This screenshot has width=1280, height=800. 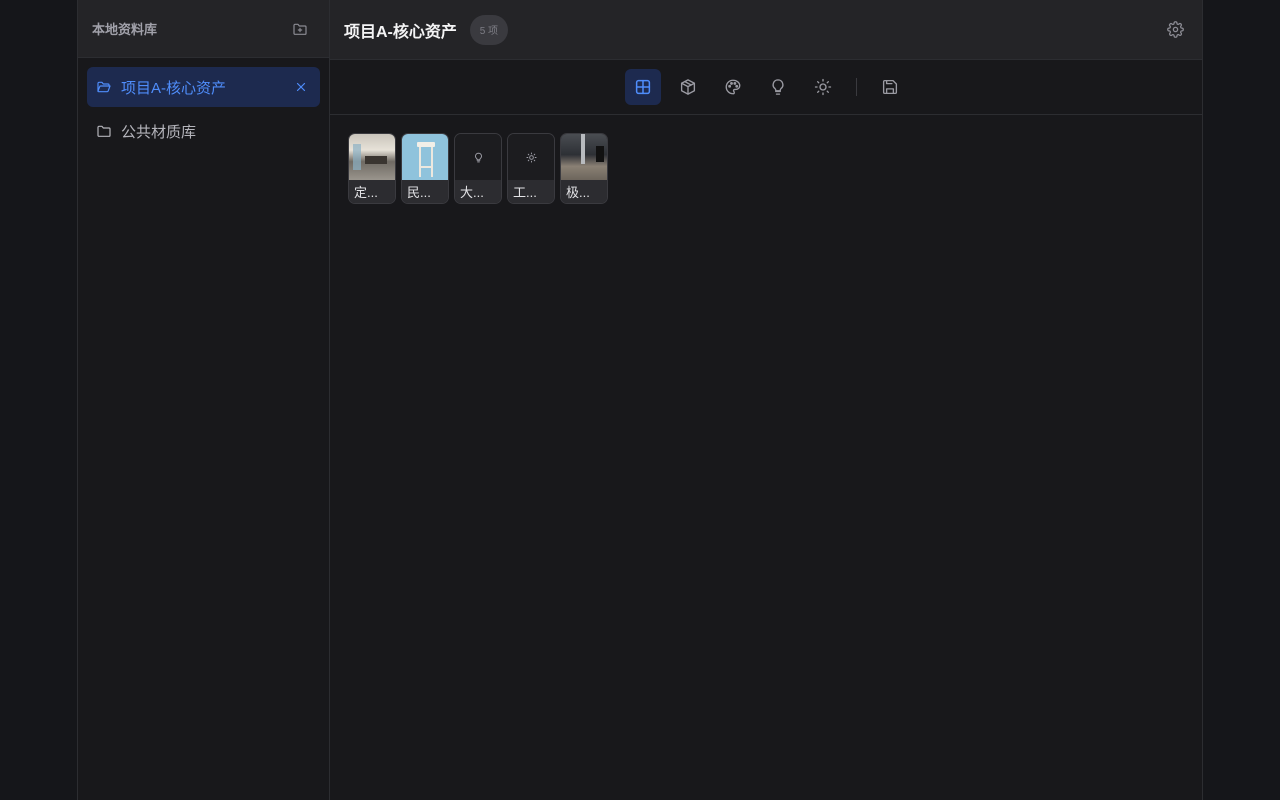 What do you see at coordinates (300, 29) in the screenshot?
I see `new-folder-icon` at bounding box center [300, 29].